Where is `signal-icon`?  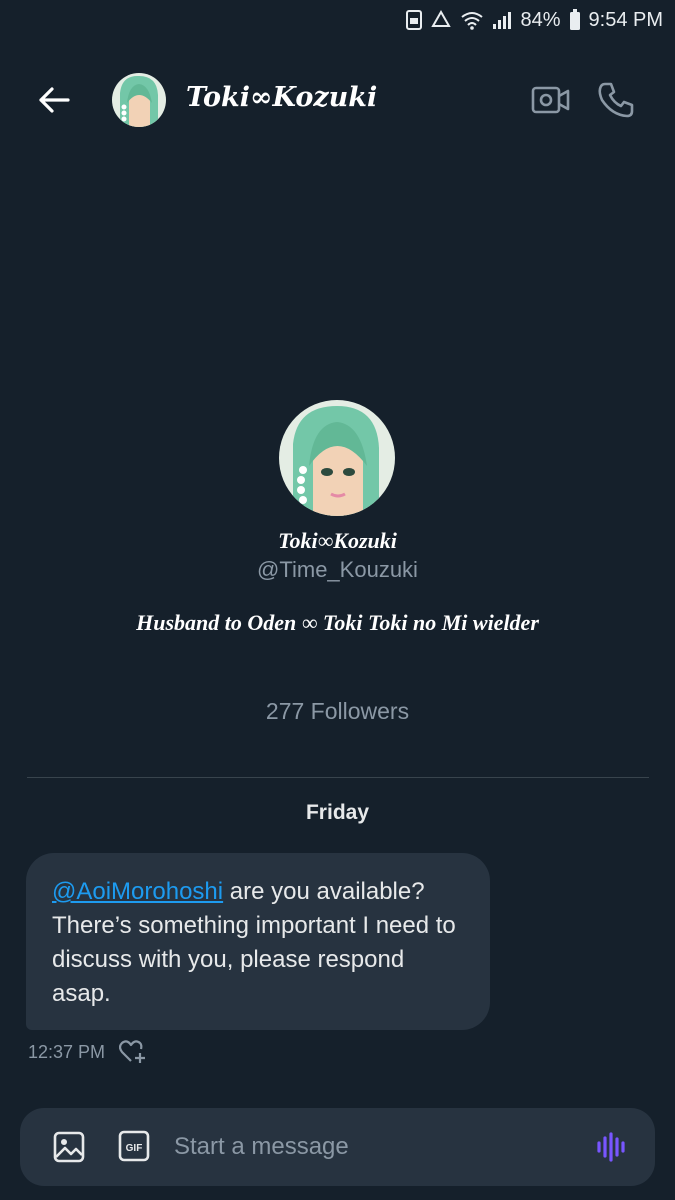 signal-icon is located at coordinates (502, 20).